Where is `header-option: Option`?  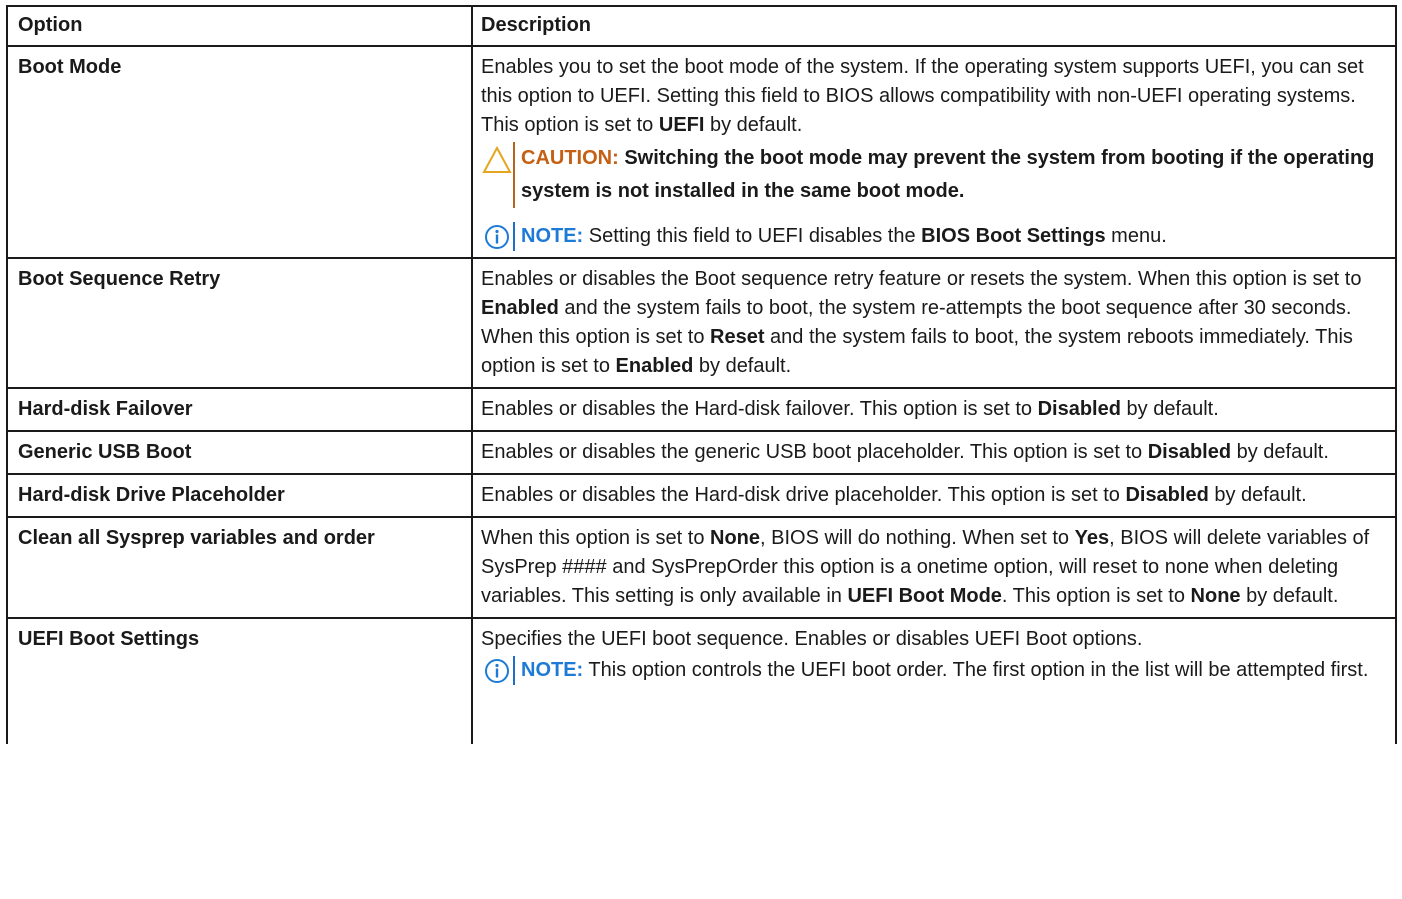 header-option: Option is located at coordinates (240, 26).